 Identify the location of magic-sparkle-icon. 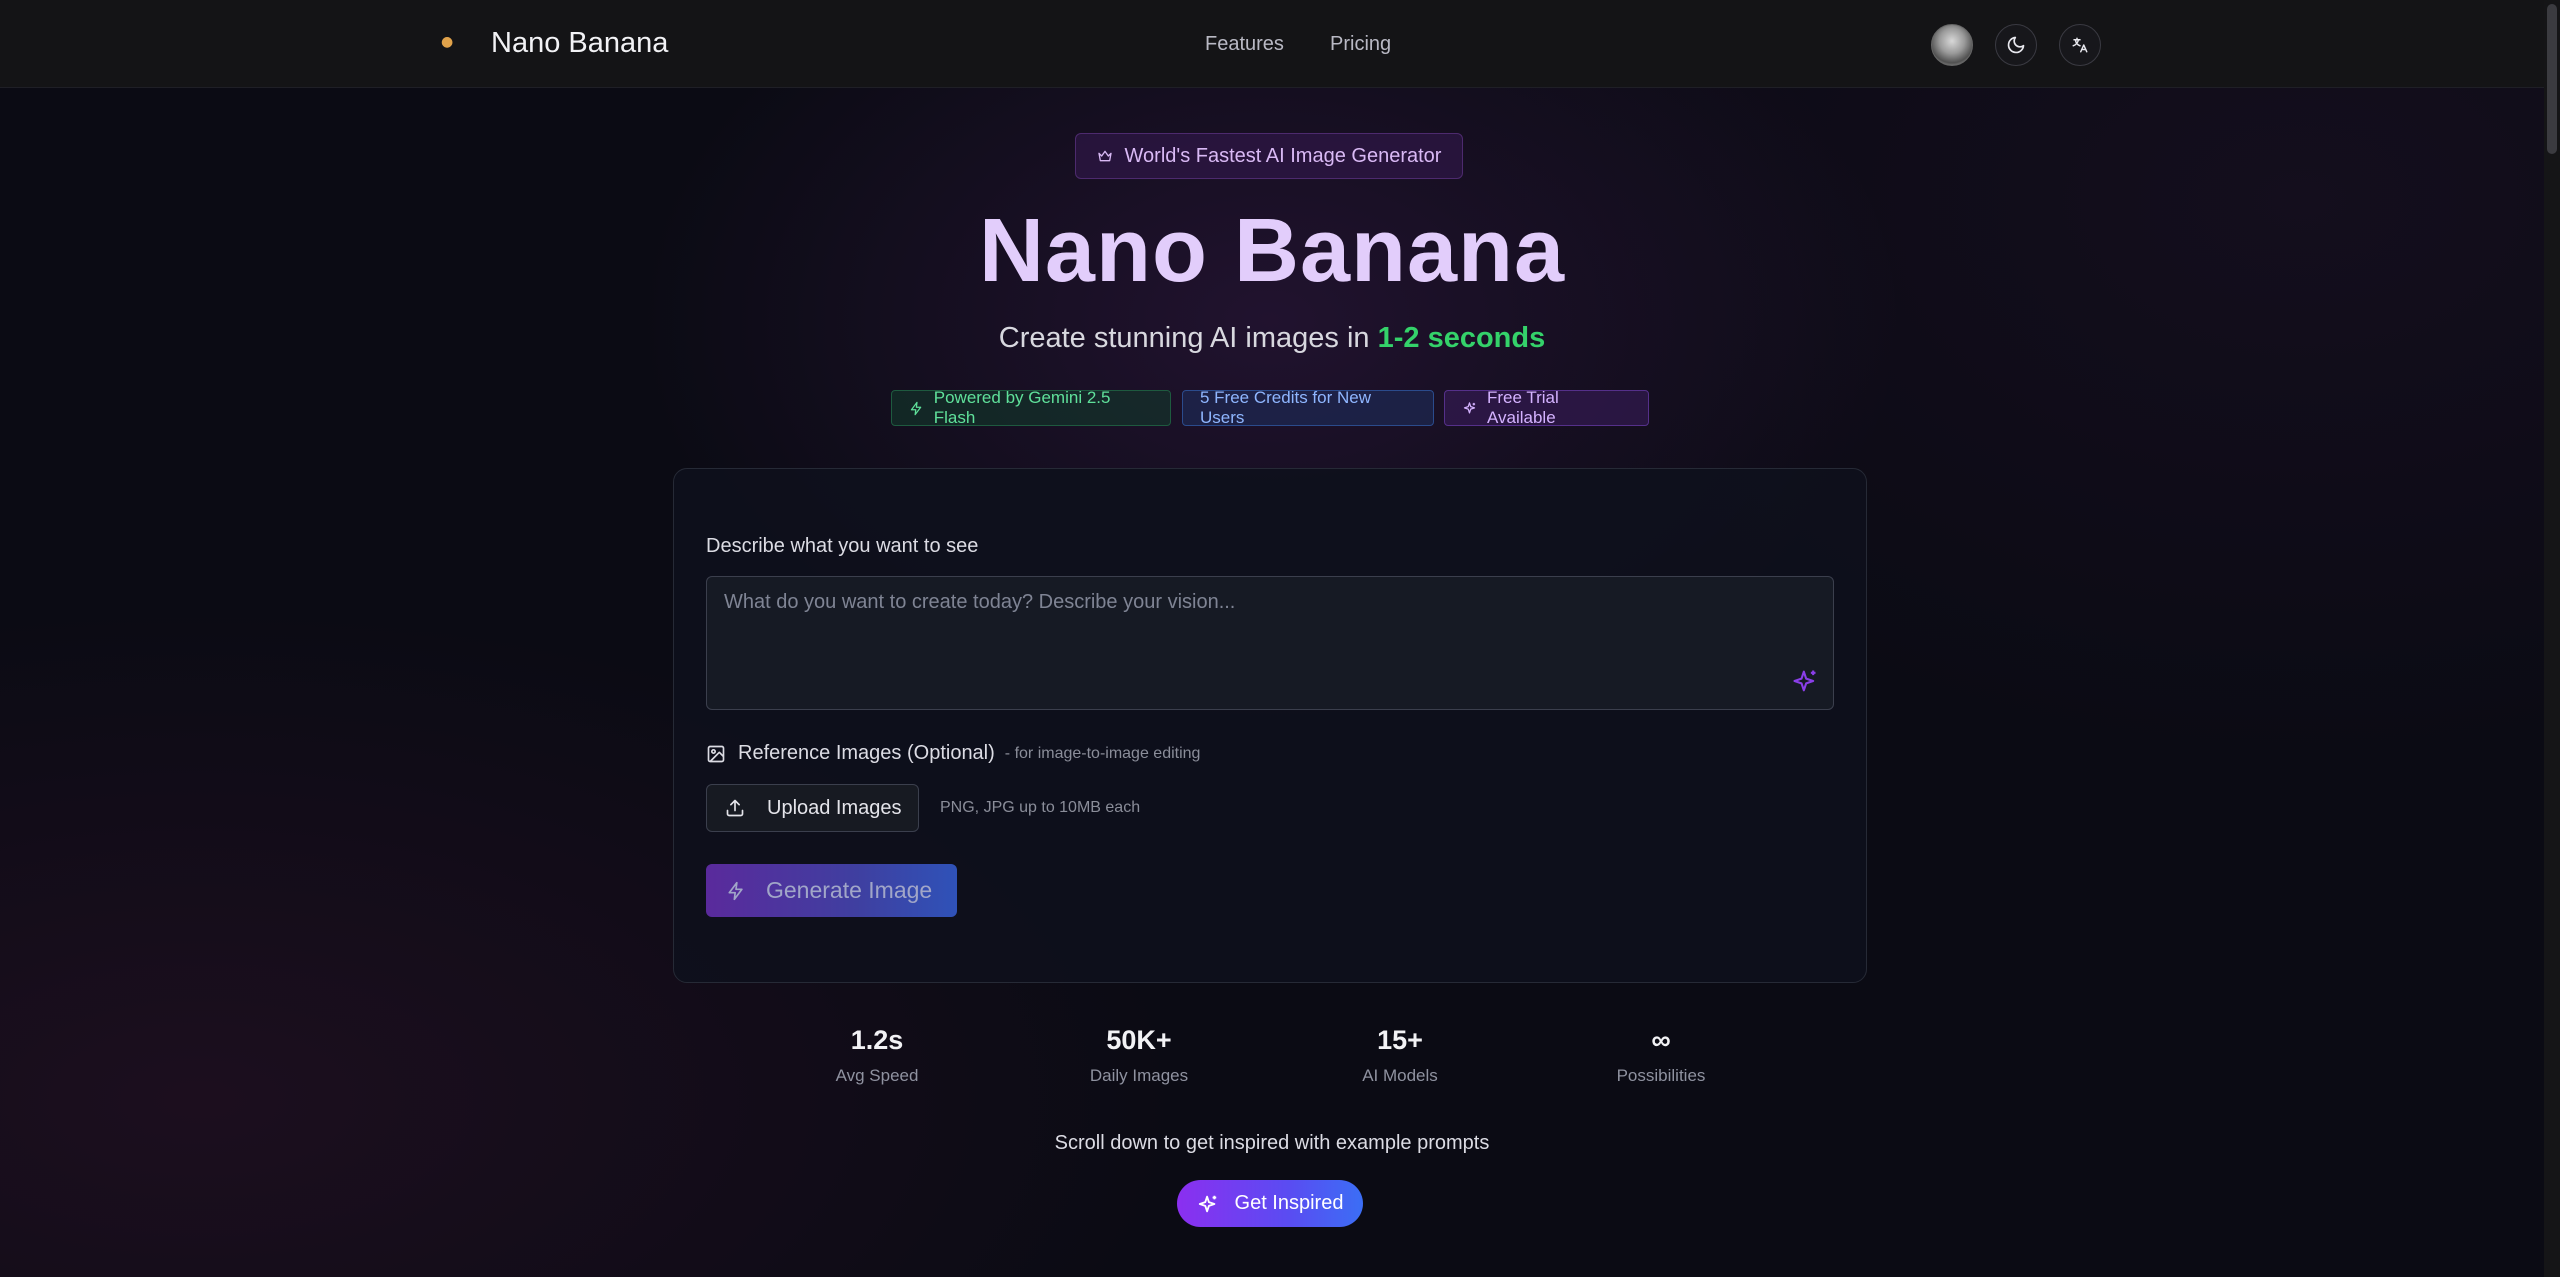
(1804, 681).